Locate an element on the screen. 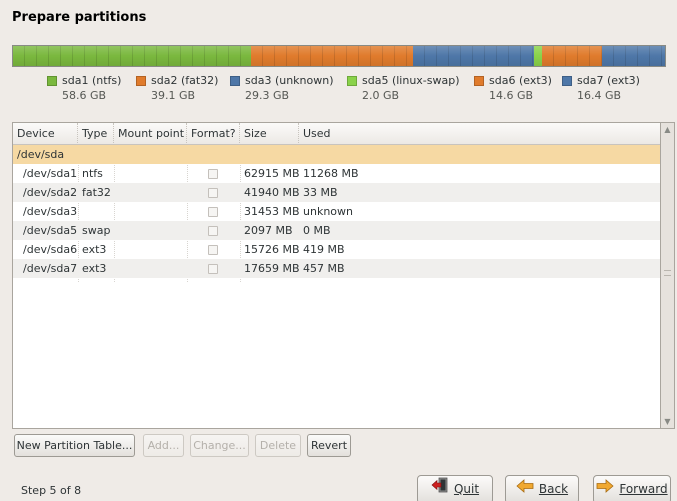  cell-type: fat32 is located at coordinates (96, 192).